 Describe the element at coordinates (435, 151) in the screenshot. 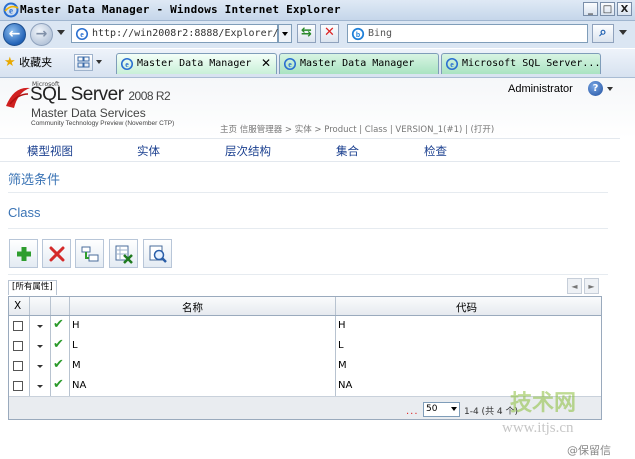

I see `menu-check: 检查` at that location.